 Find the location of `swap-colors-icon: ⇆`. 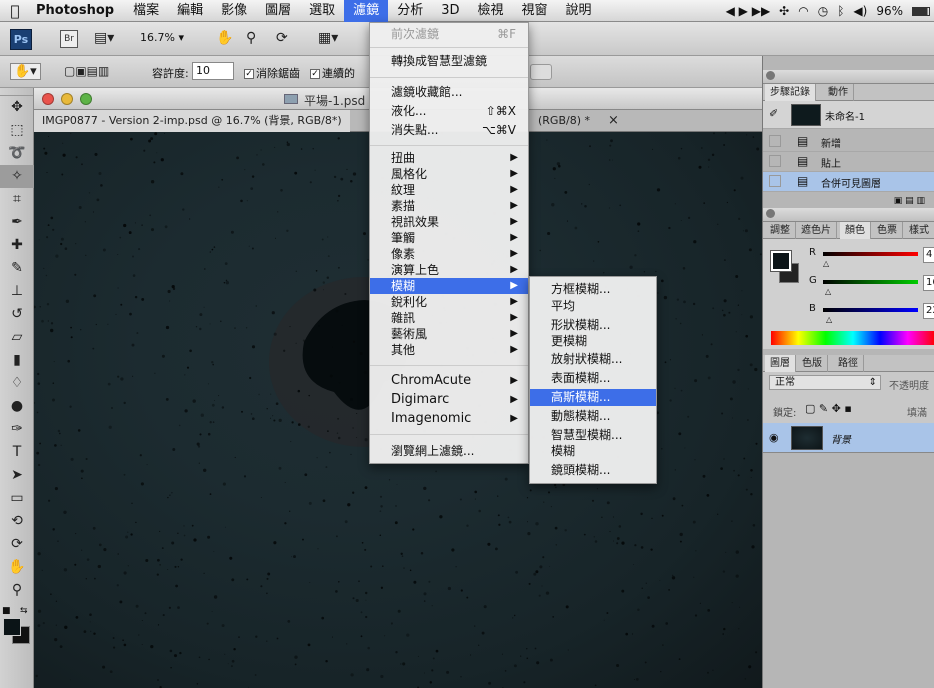

swap-colors-icon: ⇆ is located at coordinates (24, 611).